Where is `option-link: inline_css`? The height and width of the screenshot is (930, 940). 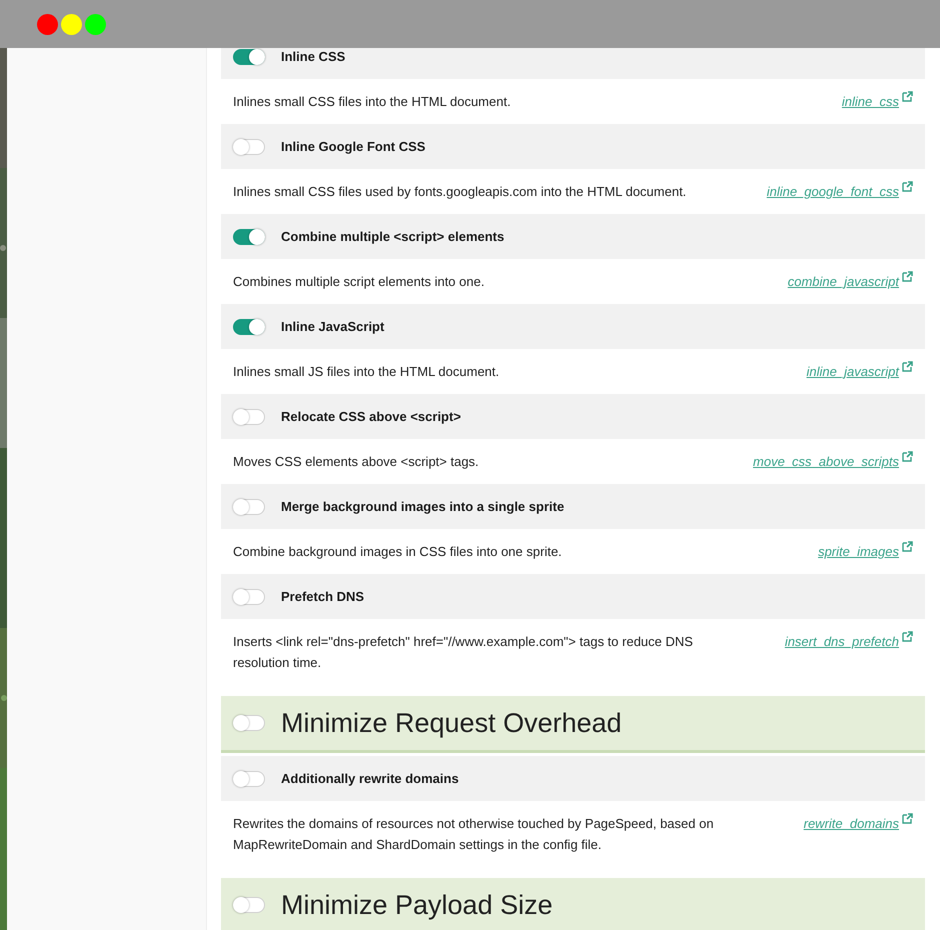
option-link: inline_css is located at coordinates (870, 101).